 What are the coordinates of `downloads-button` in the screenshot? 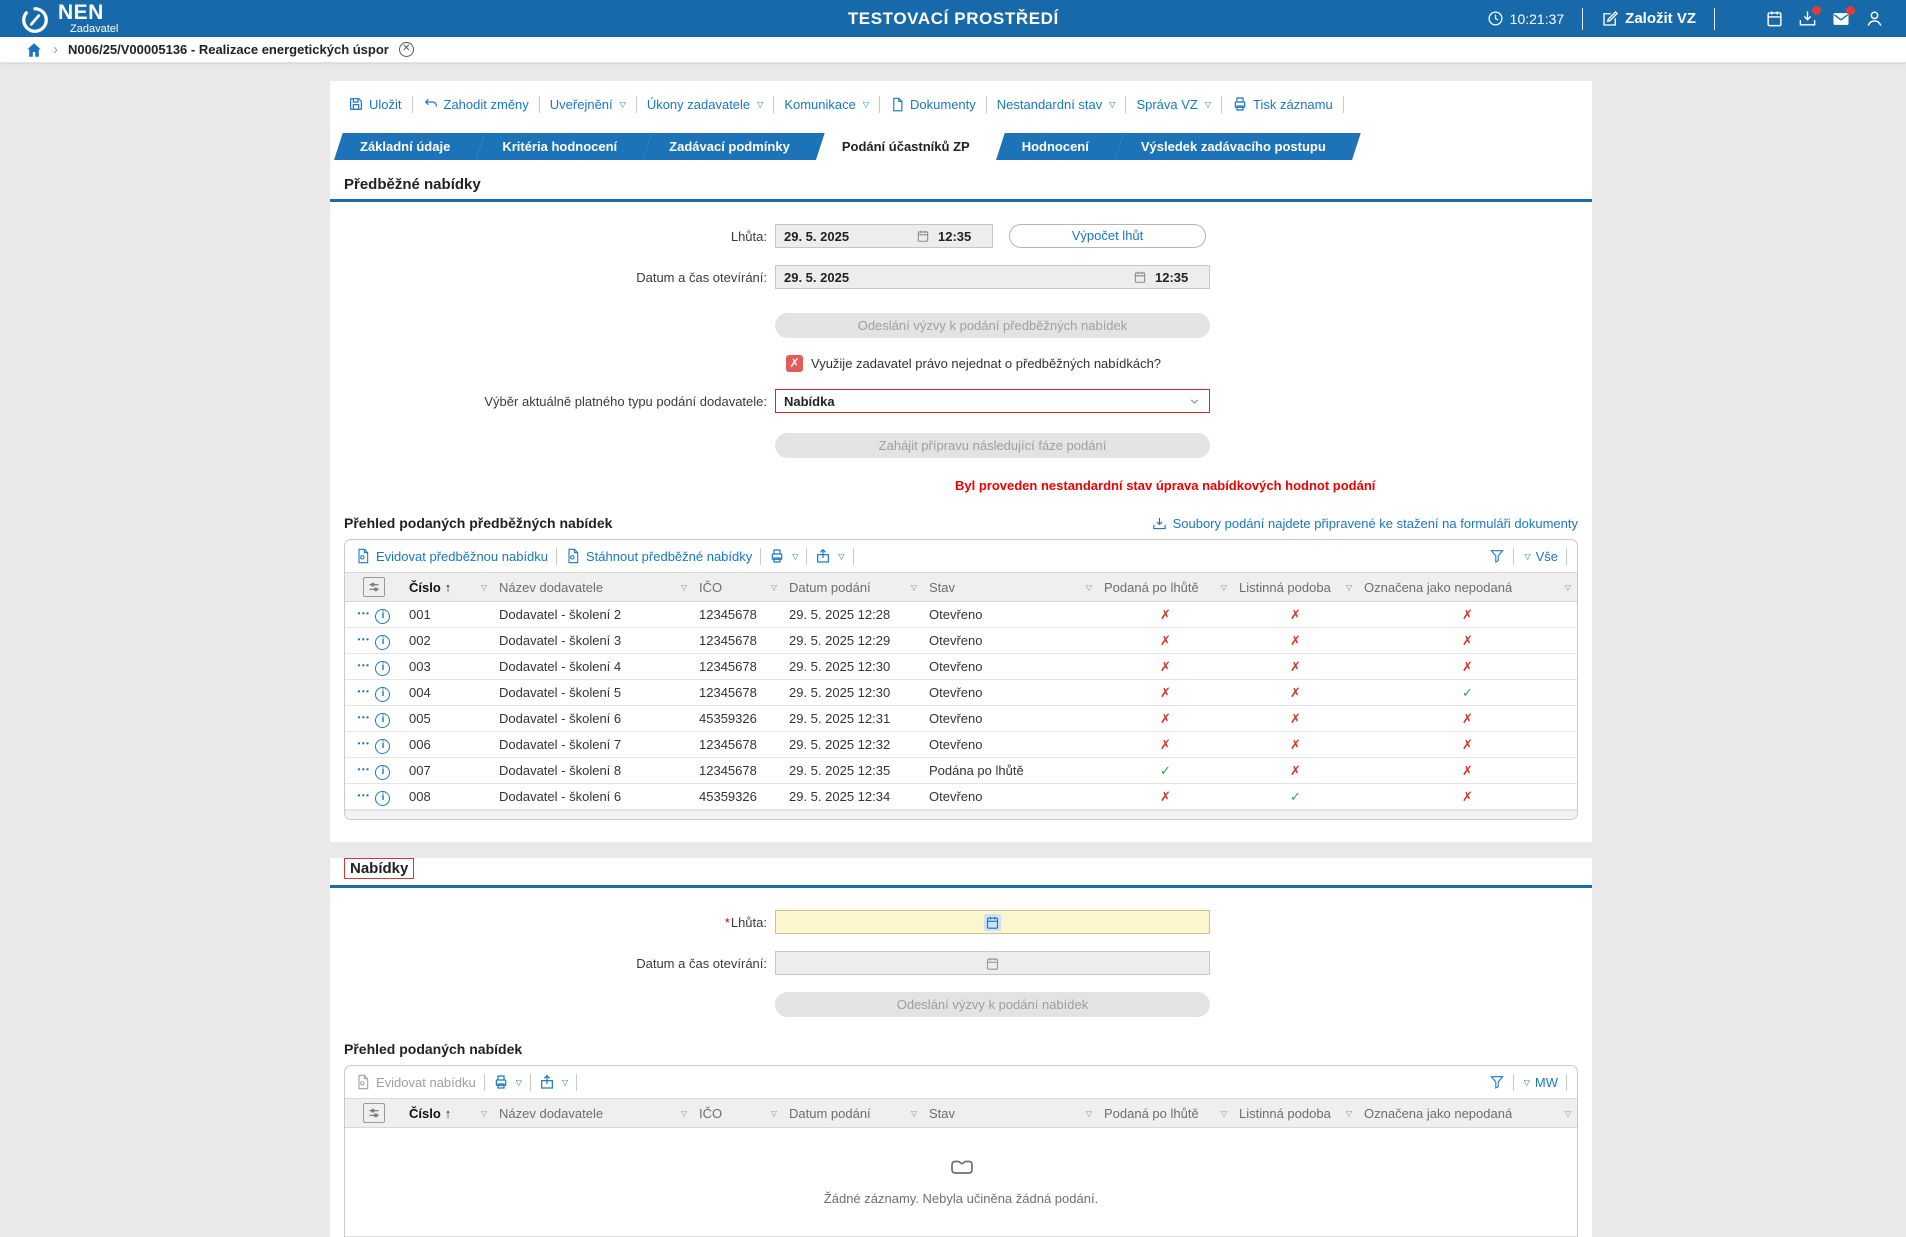 It's located at (1809, 17).